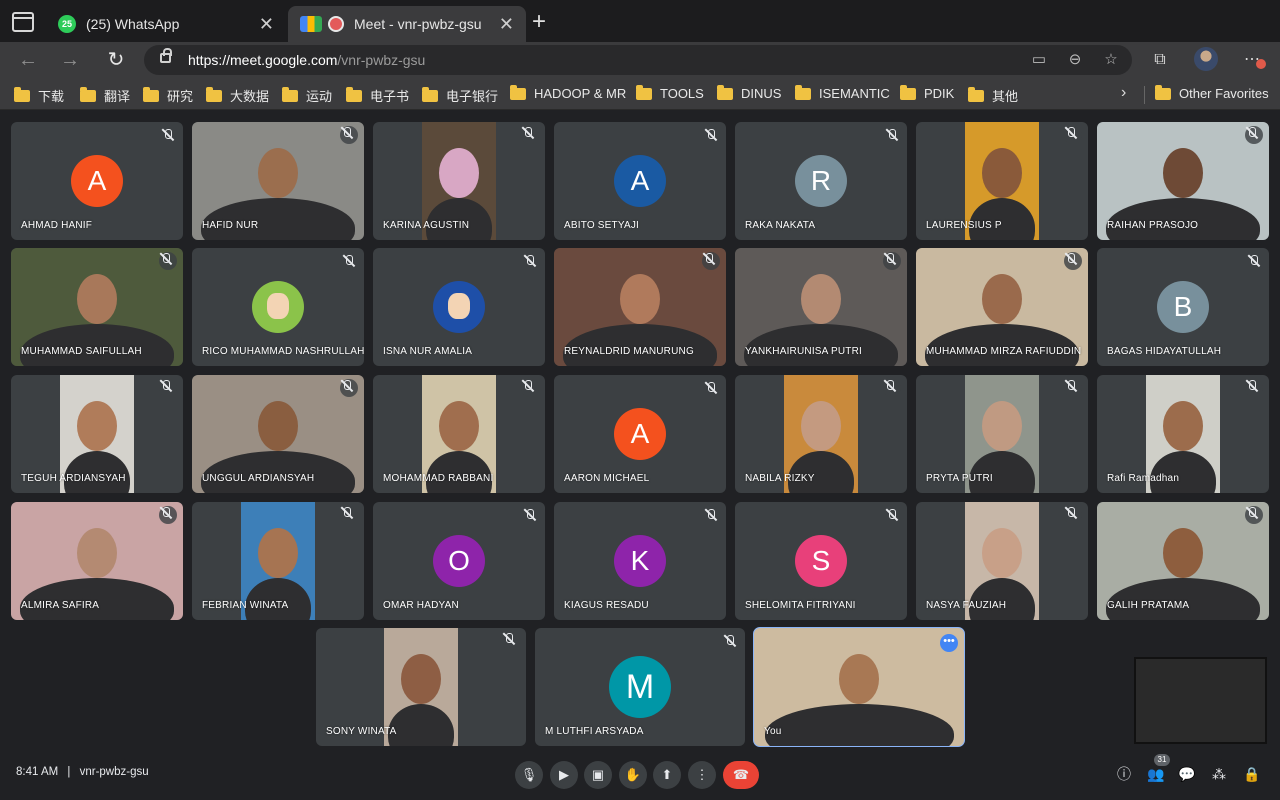 The width and height of the screenshot is (1280, 800). I want to click on bookmark-folder: 大数据, so click(237, 95).